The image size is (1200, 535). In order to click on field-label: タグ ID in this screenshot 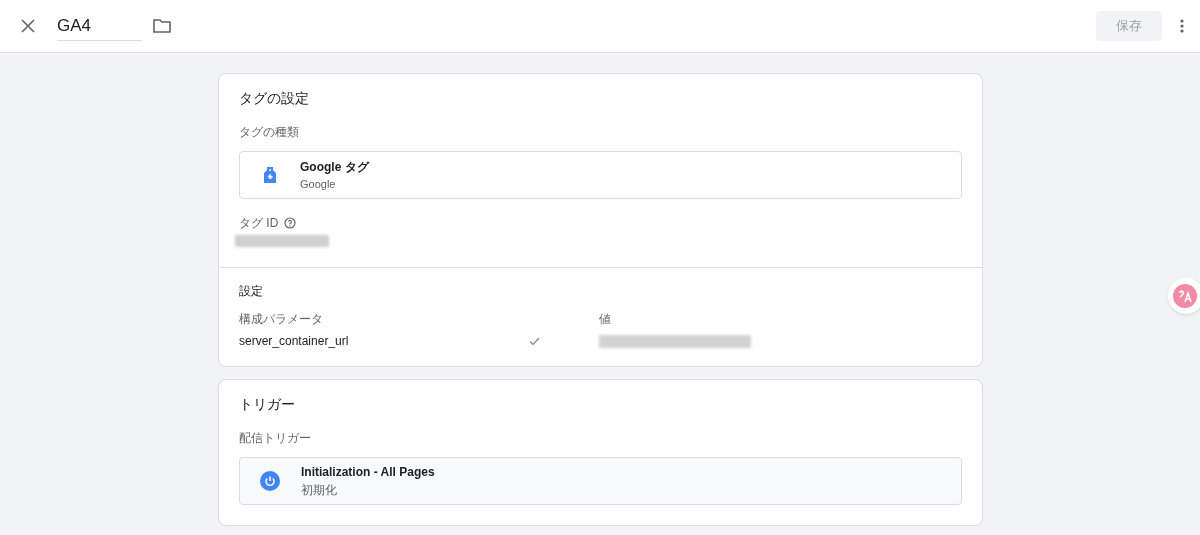, I will do `click(259, 223)`.